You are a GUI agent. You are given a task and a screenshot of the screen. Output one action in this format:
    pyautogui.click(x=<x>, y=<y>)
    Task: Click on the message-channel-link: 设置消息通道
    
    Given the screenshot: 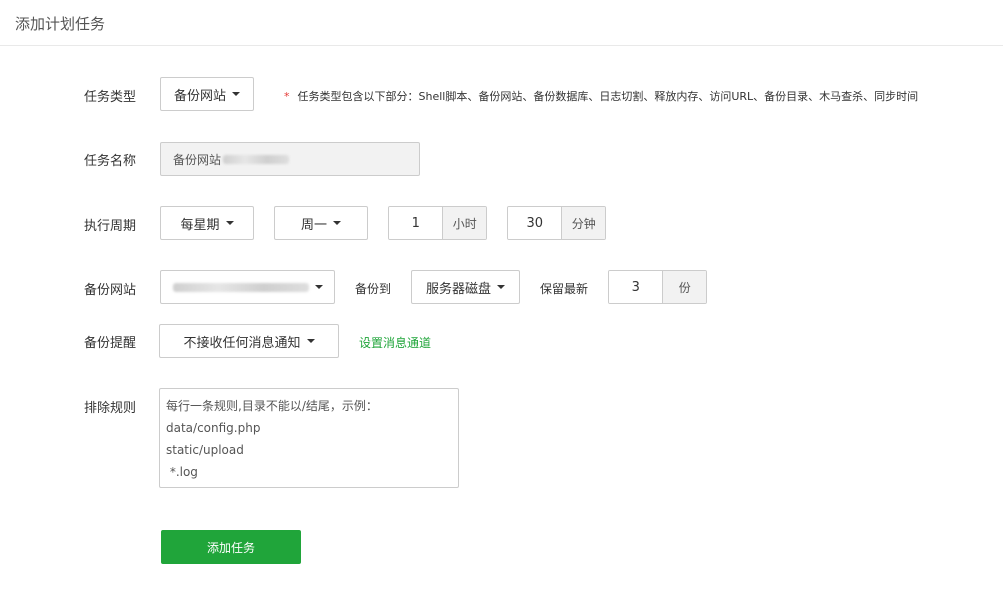 What is the action you would take?
    pyautogui.click(x=395, y=342)
    